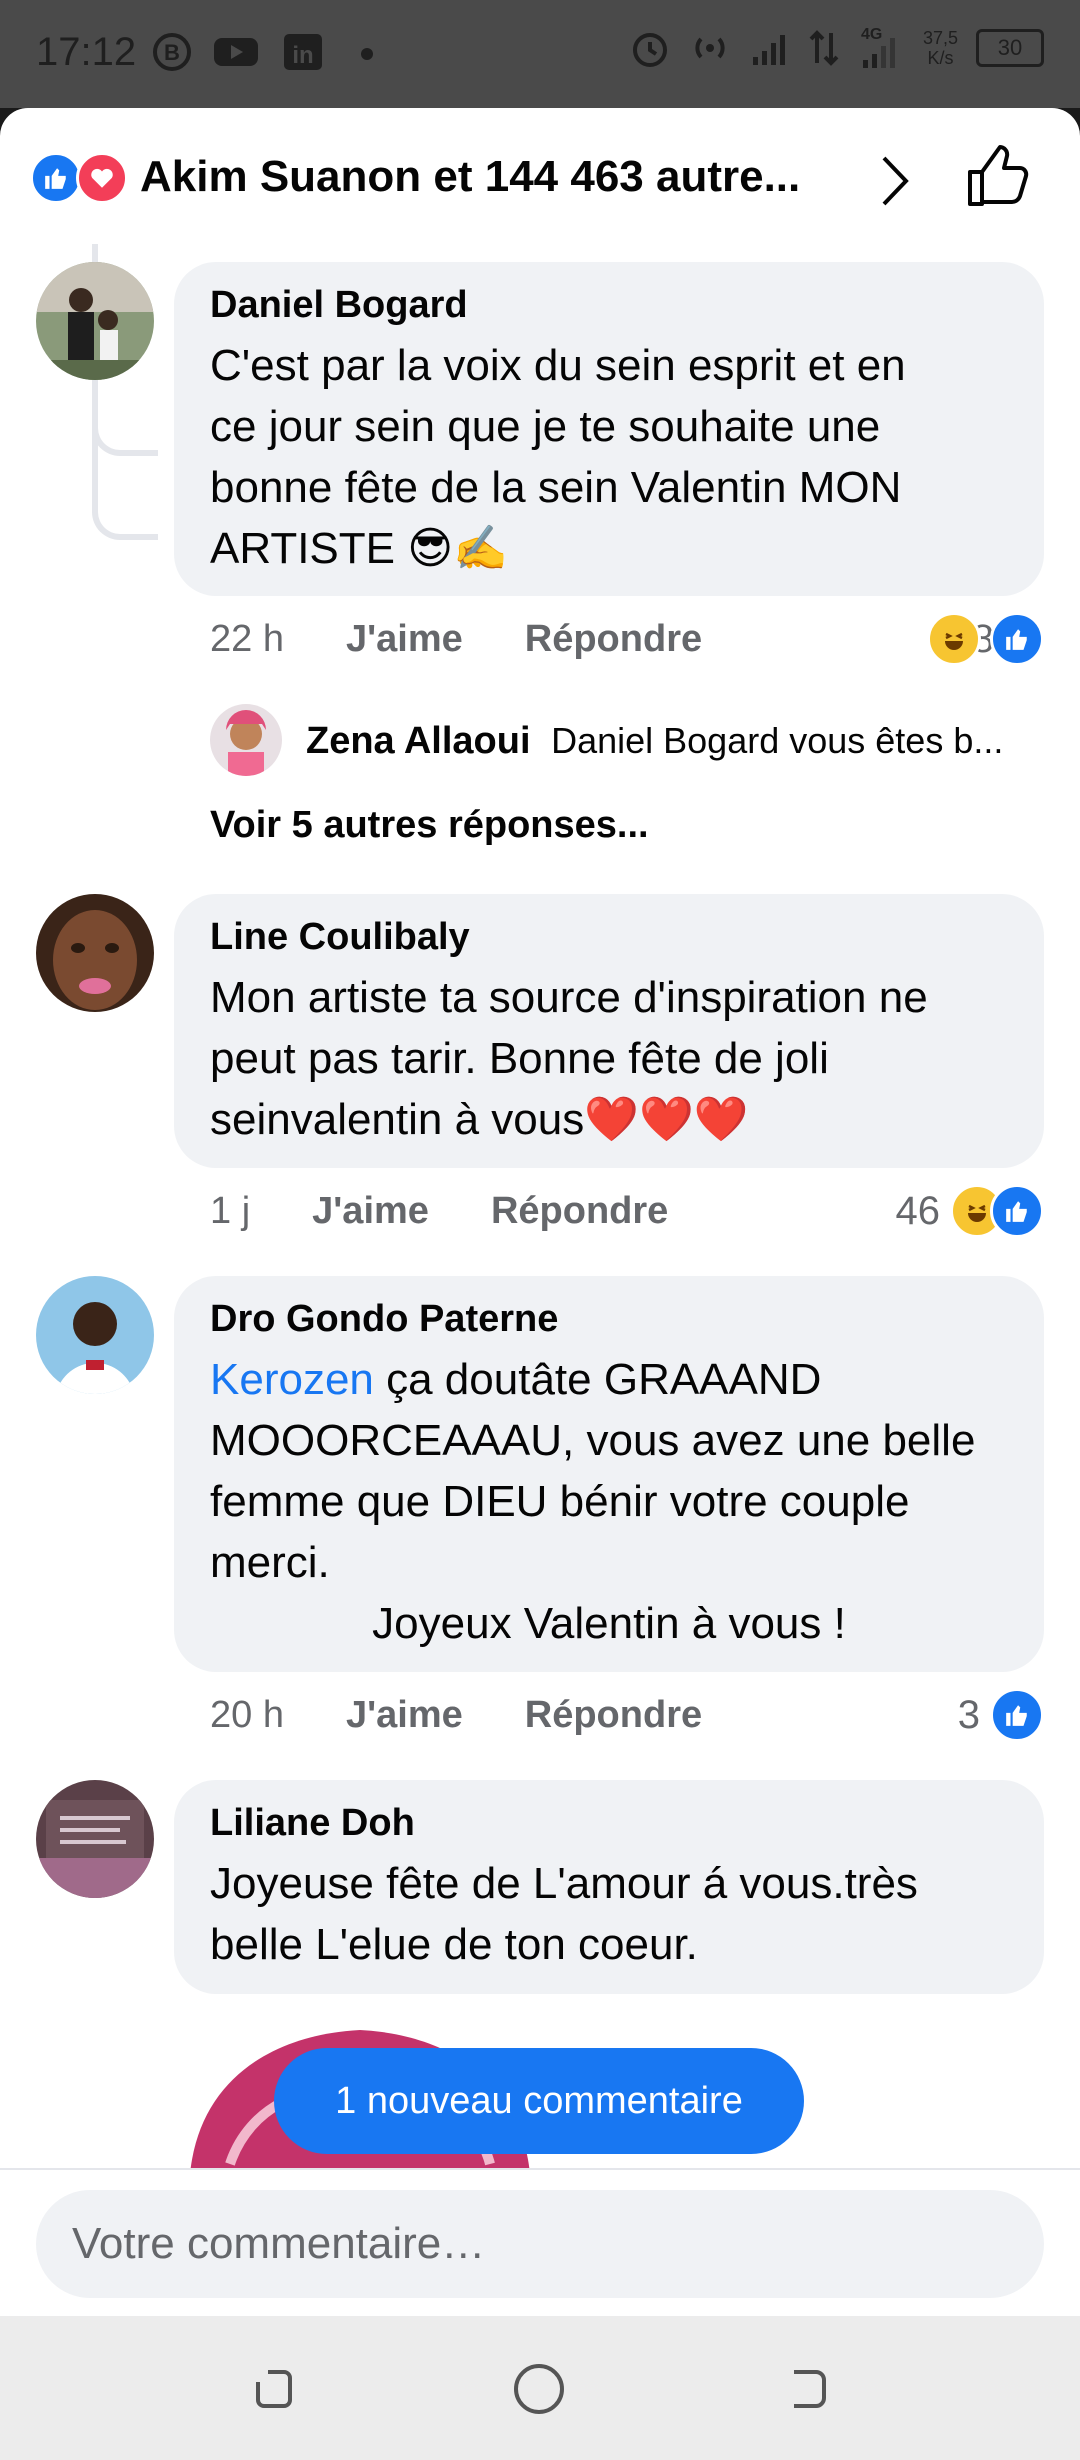  I want to click on comment-author: Line Coulibaly, so click(609, 937).